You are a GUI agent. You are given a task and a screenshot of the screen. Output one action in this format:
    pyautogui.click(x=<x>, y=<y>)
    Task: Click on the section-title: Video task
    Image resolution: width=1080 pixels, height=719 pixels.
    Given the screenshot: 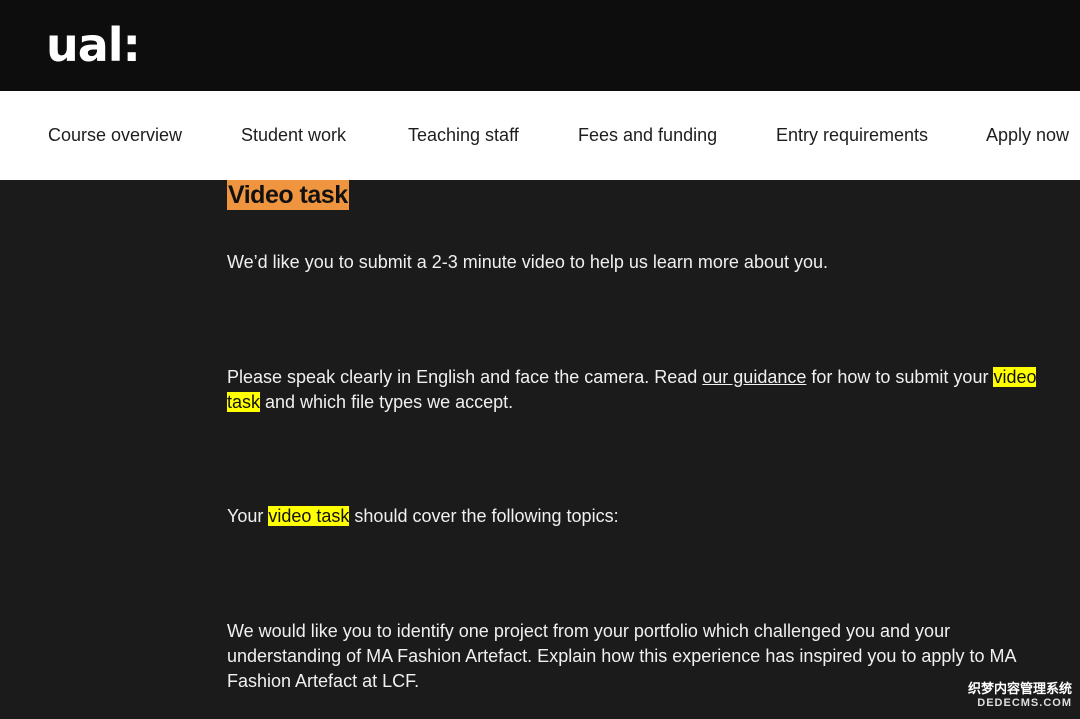 What is the action you would take?
    pyautogui.click(x=288, y=195)
    